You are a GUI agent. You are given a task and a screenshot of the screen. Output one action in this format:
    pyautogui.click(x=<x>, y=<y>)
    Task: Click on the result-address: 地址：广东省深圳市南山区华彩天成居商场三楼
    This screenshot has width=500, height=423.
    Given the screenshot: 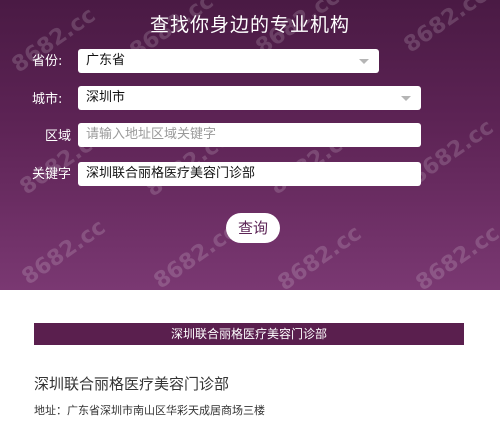 What is the action you would take?
    pyautogui.click(x=149, y=410)
    